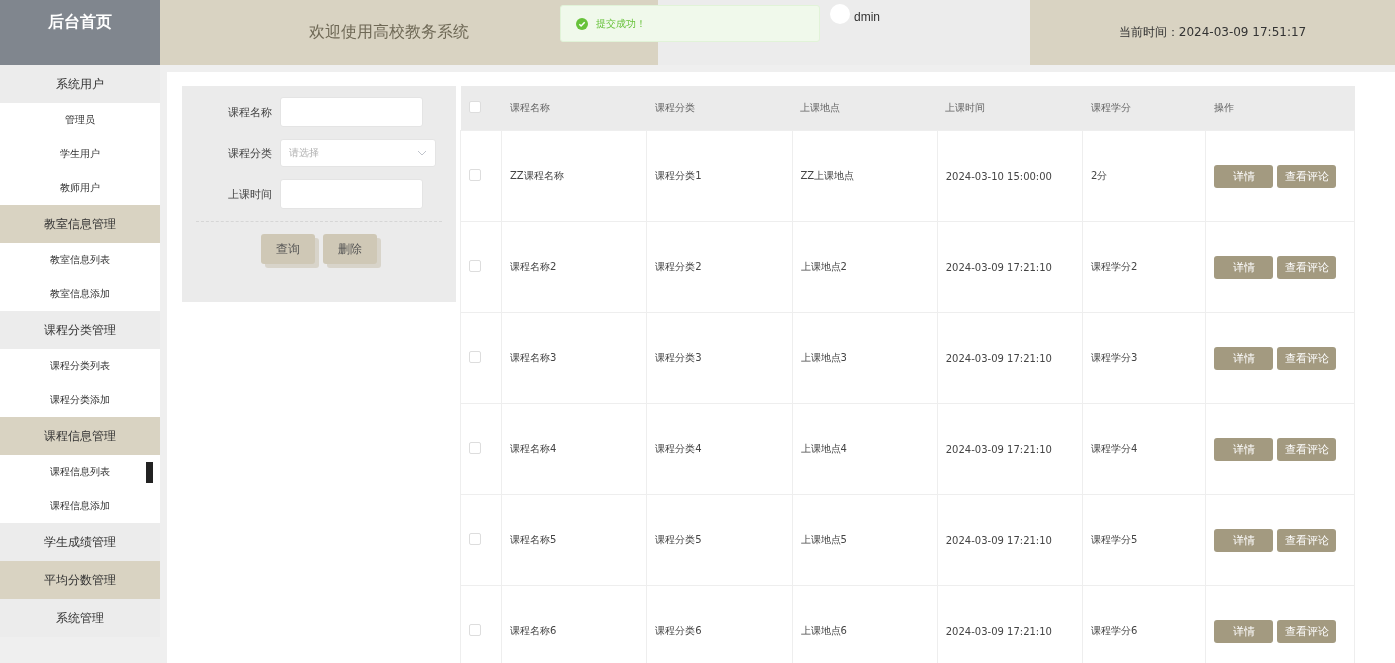  What do you see at coordinates (80, 400) in the screenshot?
I see `menu-item: 课程分类添加` at bounding box center [80, 400].